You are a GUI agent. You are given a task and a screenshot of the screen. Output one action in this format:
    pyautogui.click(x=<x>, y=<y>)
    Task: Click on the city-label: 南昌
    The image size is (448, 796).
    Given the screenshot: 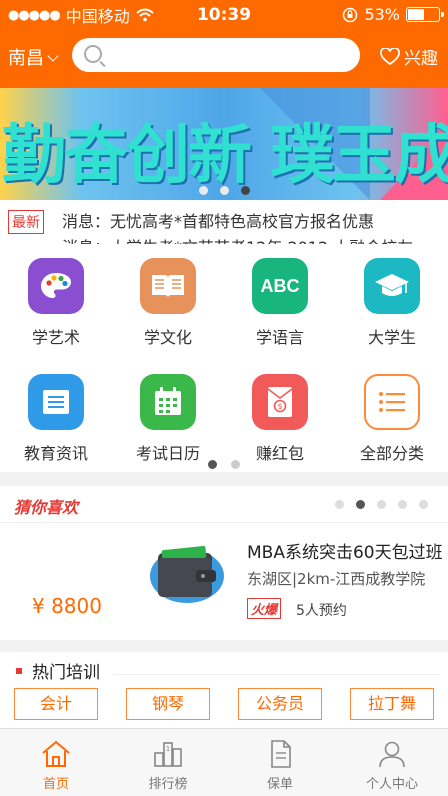 What is the action you would take?
    pyautogui.click(x=26, y=58)
    